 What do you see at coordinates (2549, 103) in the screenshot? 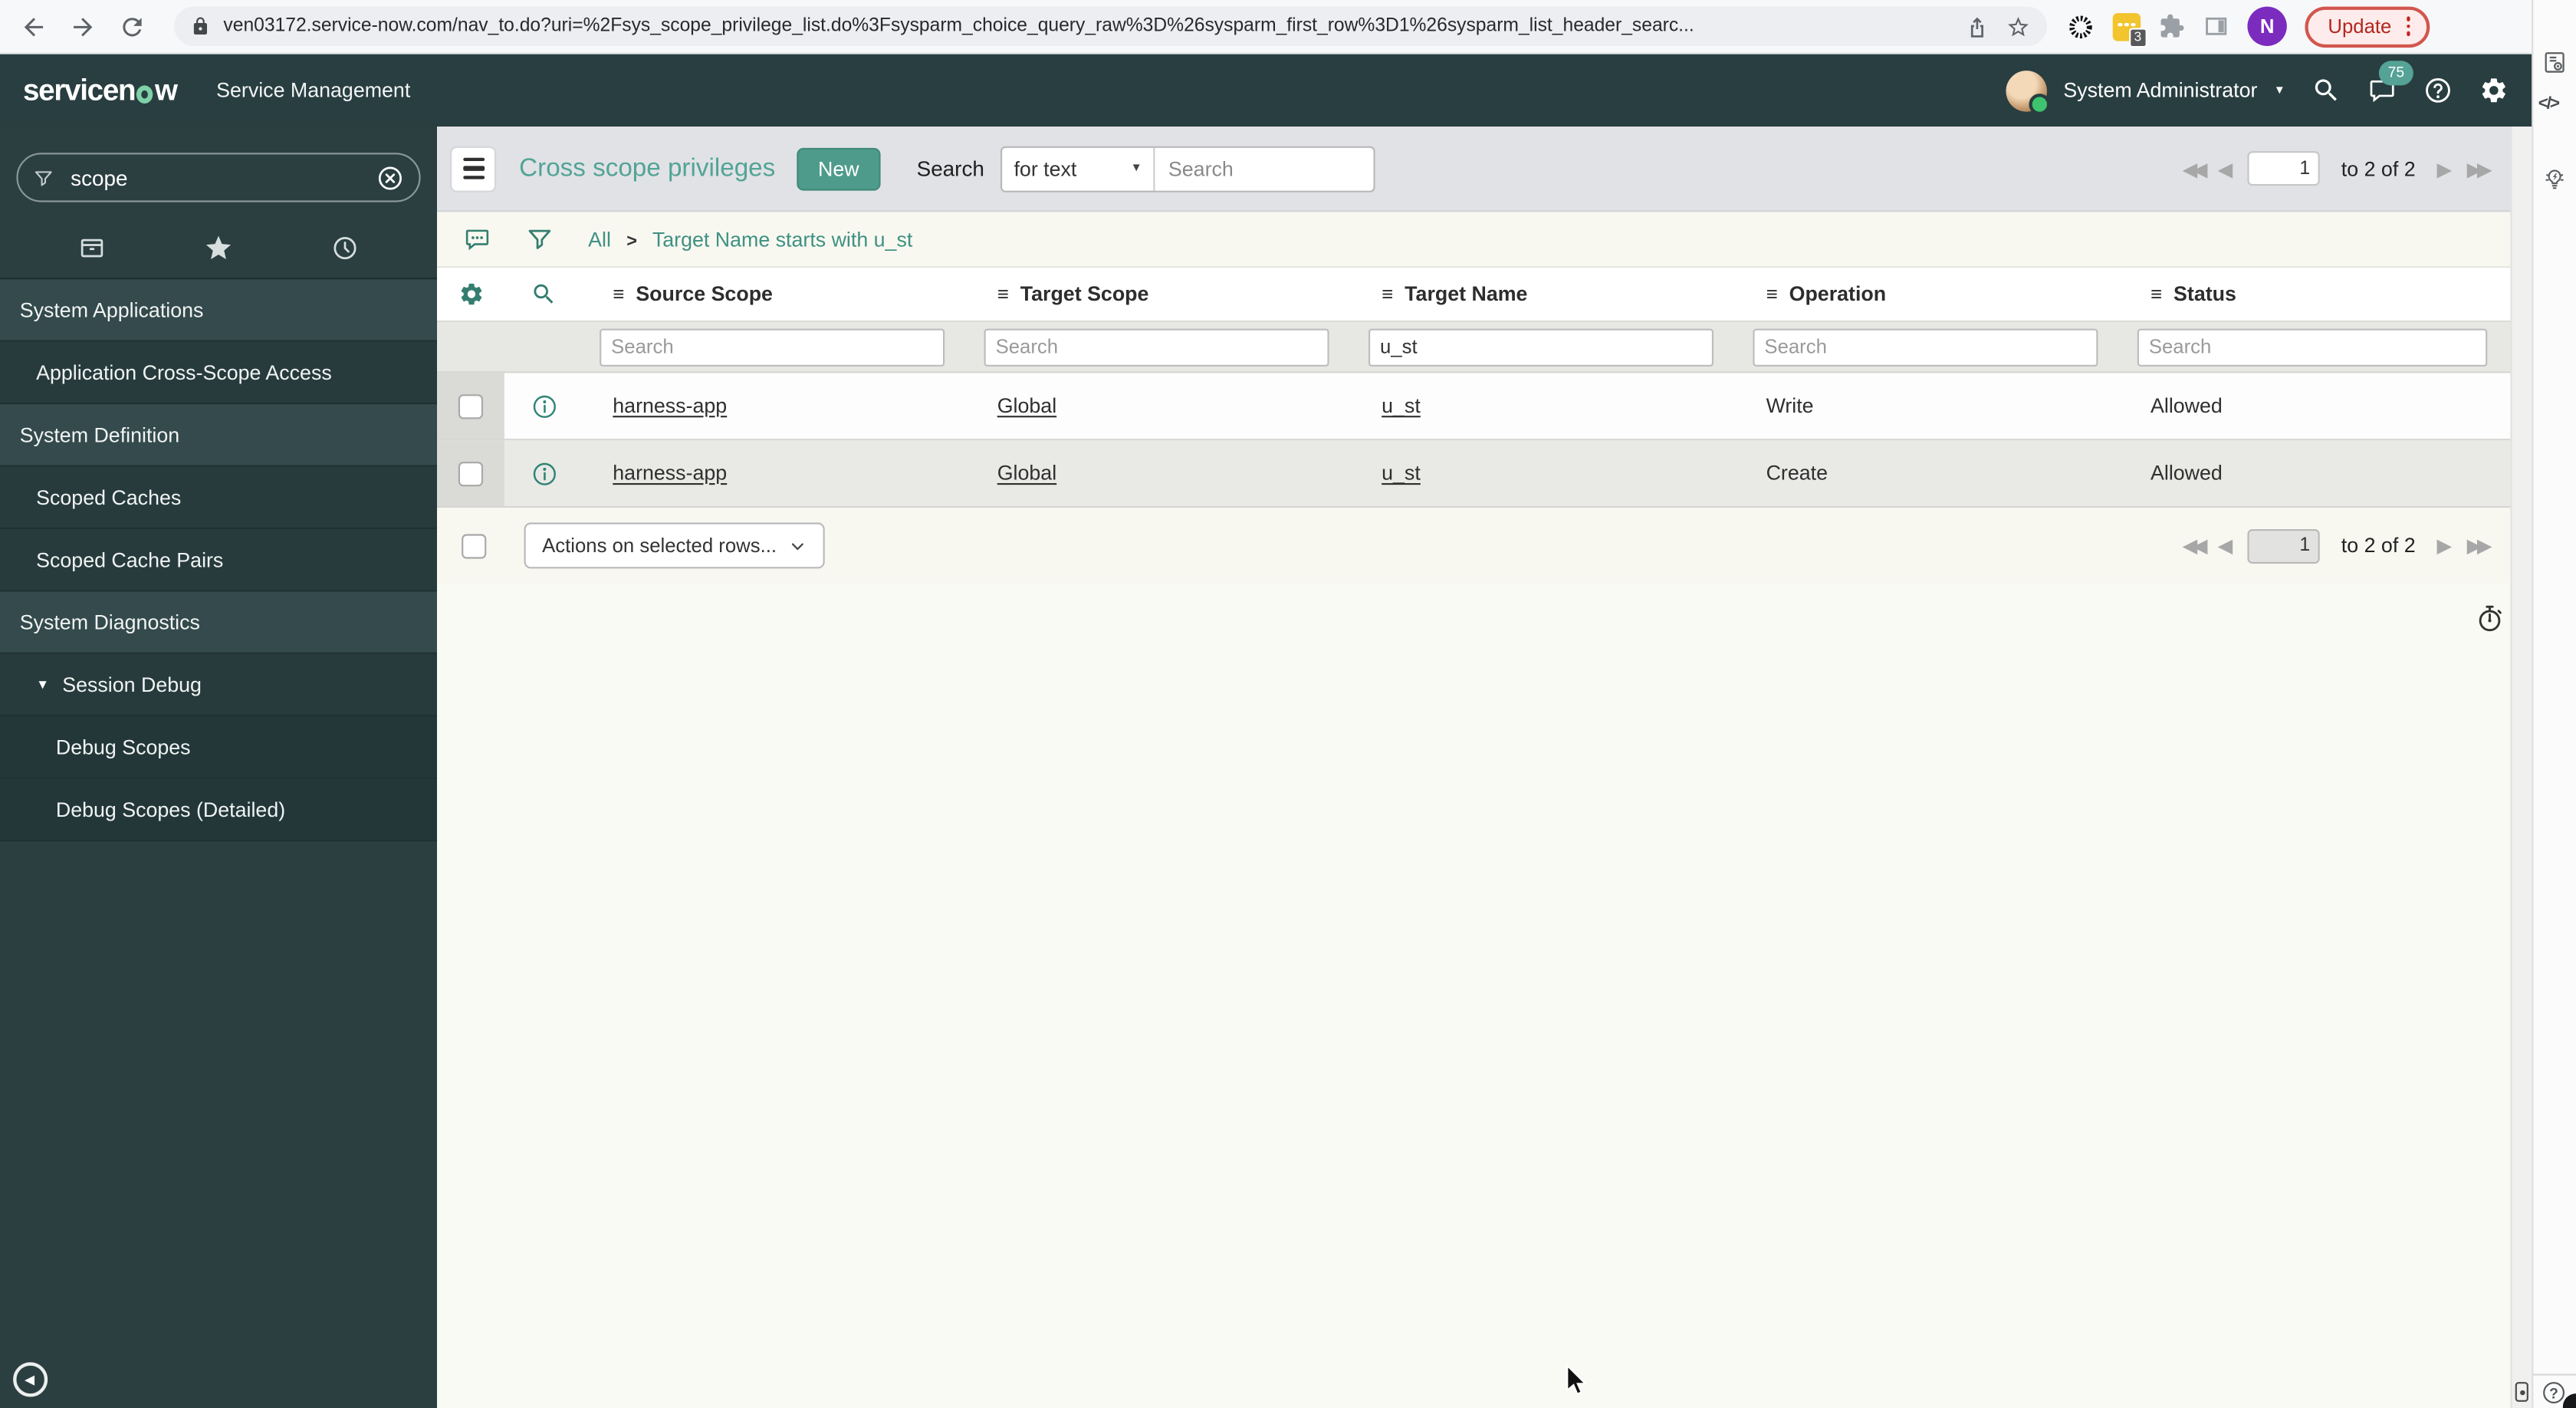
I see `code-icon: </>` at bounding box center [2549, 103].